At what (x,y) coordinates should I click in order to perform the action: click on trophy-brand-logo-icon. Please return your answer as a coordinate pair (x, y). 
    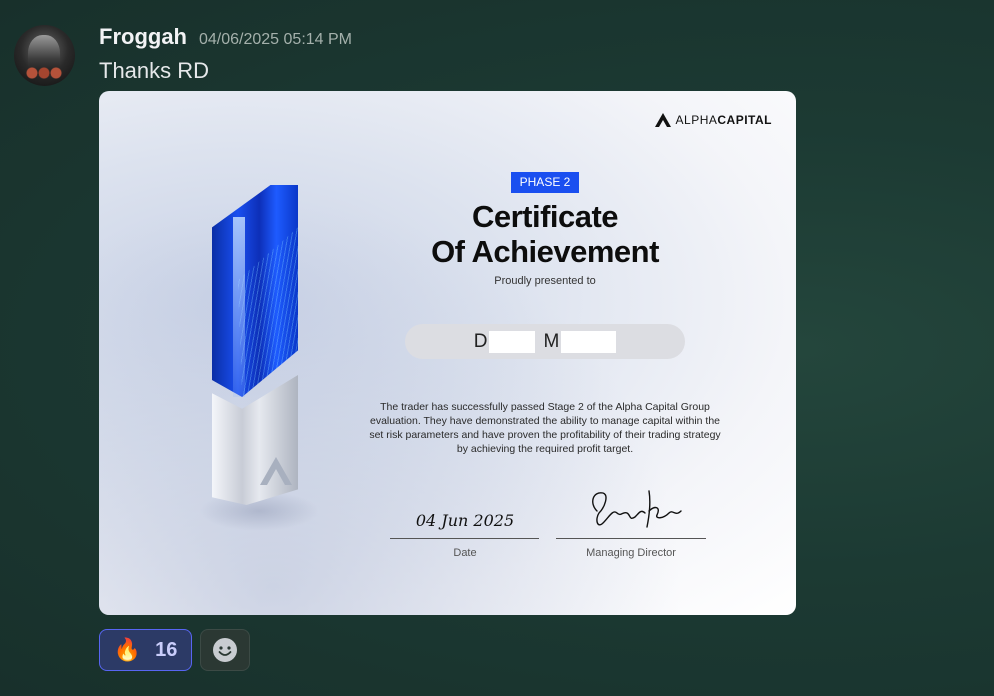
    Looking at the image, I should click on (276, 471).